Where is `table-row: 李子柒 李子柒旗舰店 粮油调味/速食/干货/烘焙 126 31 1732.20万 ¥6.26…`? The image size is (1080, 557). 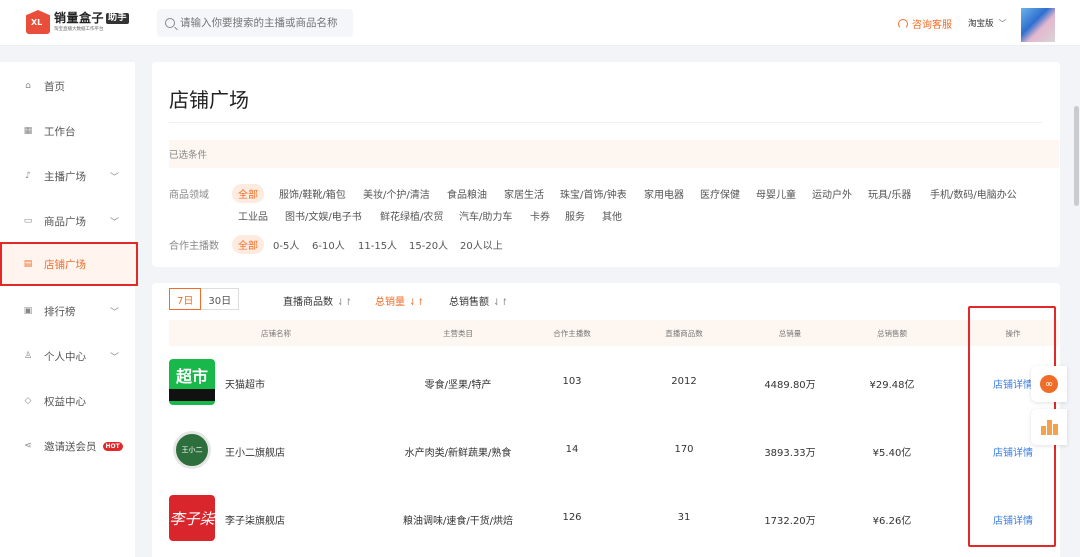 table-row: 李子柒 李子柒旗舰店 粮油调味/速食/干货/烘焙 126 31 1732.20万 ¥6.26… is located at coordinates (614, 518).